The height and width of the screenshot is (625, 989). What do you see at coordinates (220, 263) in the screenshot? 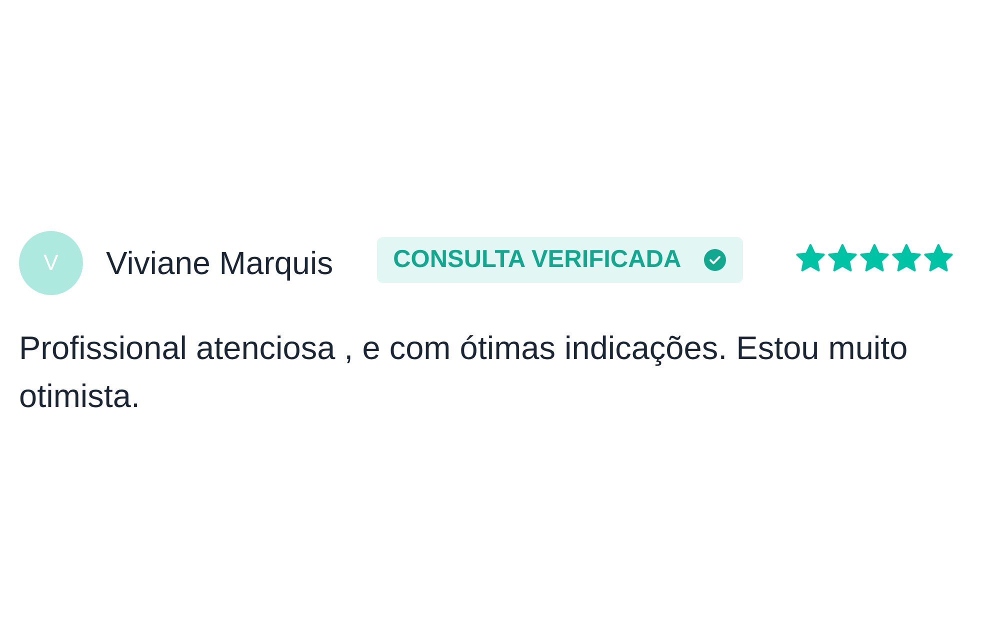
I see `reviewer-name: Viviane Marquis` at bounding box center [220, 263].